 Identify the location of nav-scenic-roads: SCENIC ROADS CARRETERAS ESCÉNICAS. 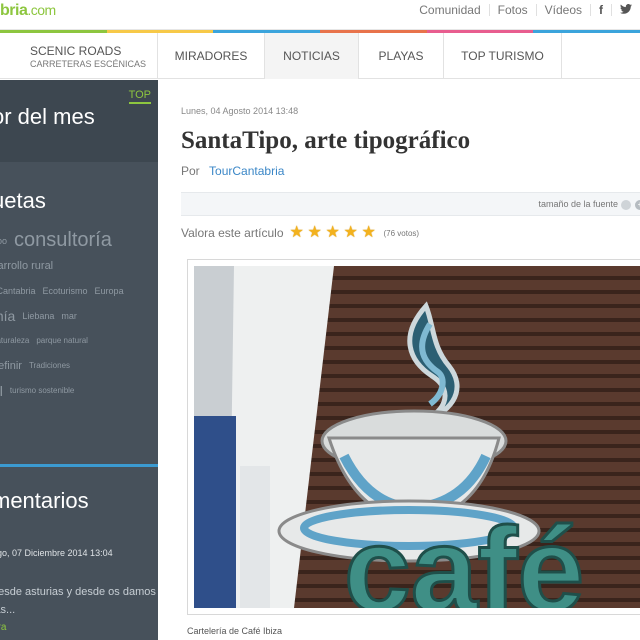
(79, 56).